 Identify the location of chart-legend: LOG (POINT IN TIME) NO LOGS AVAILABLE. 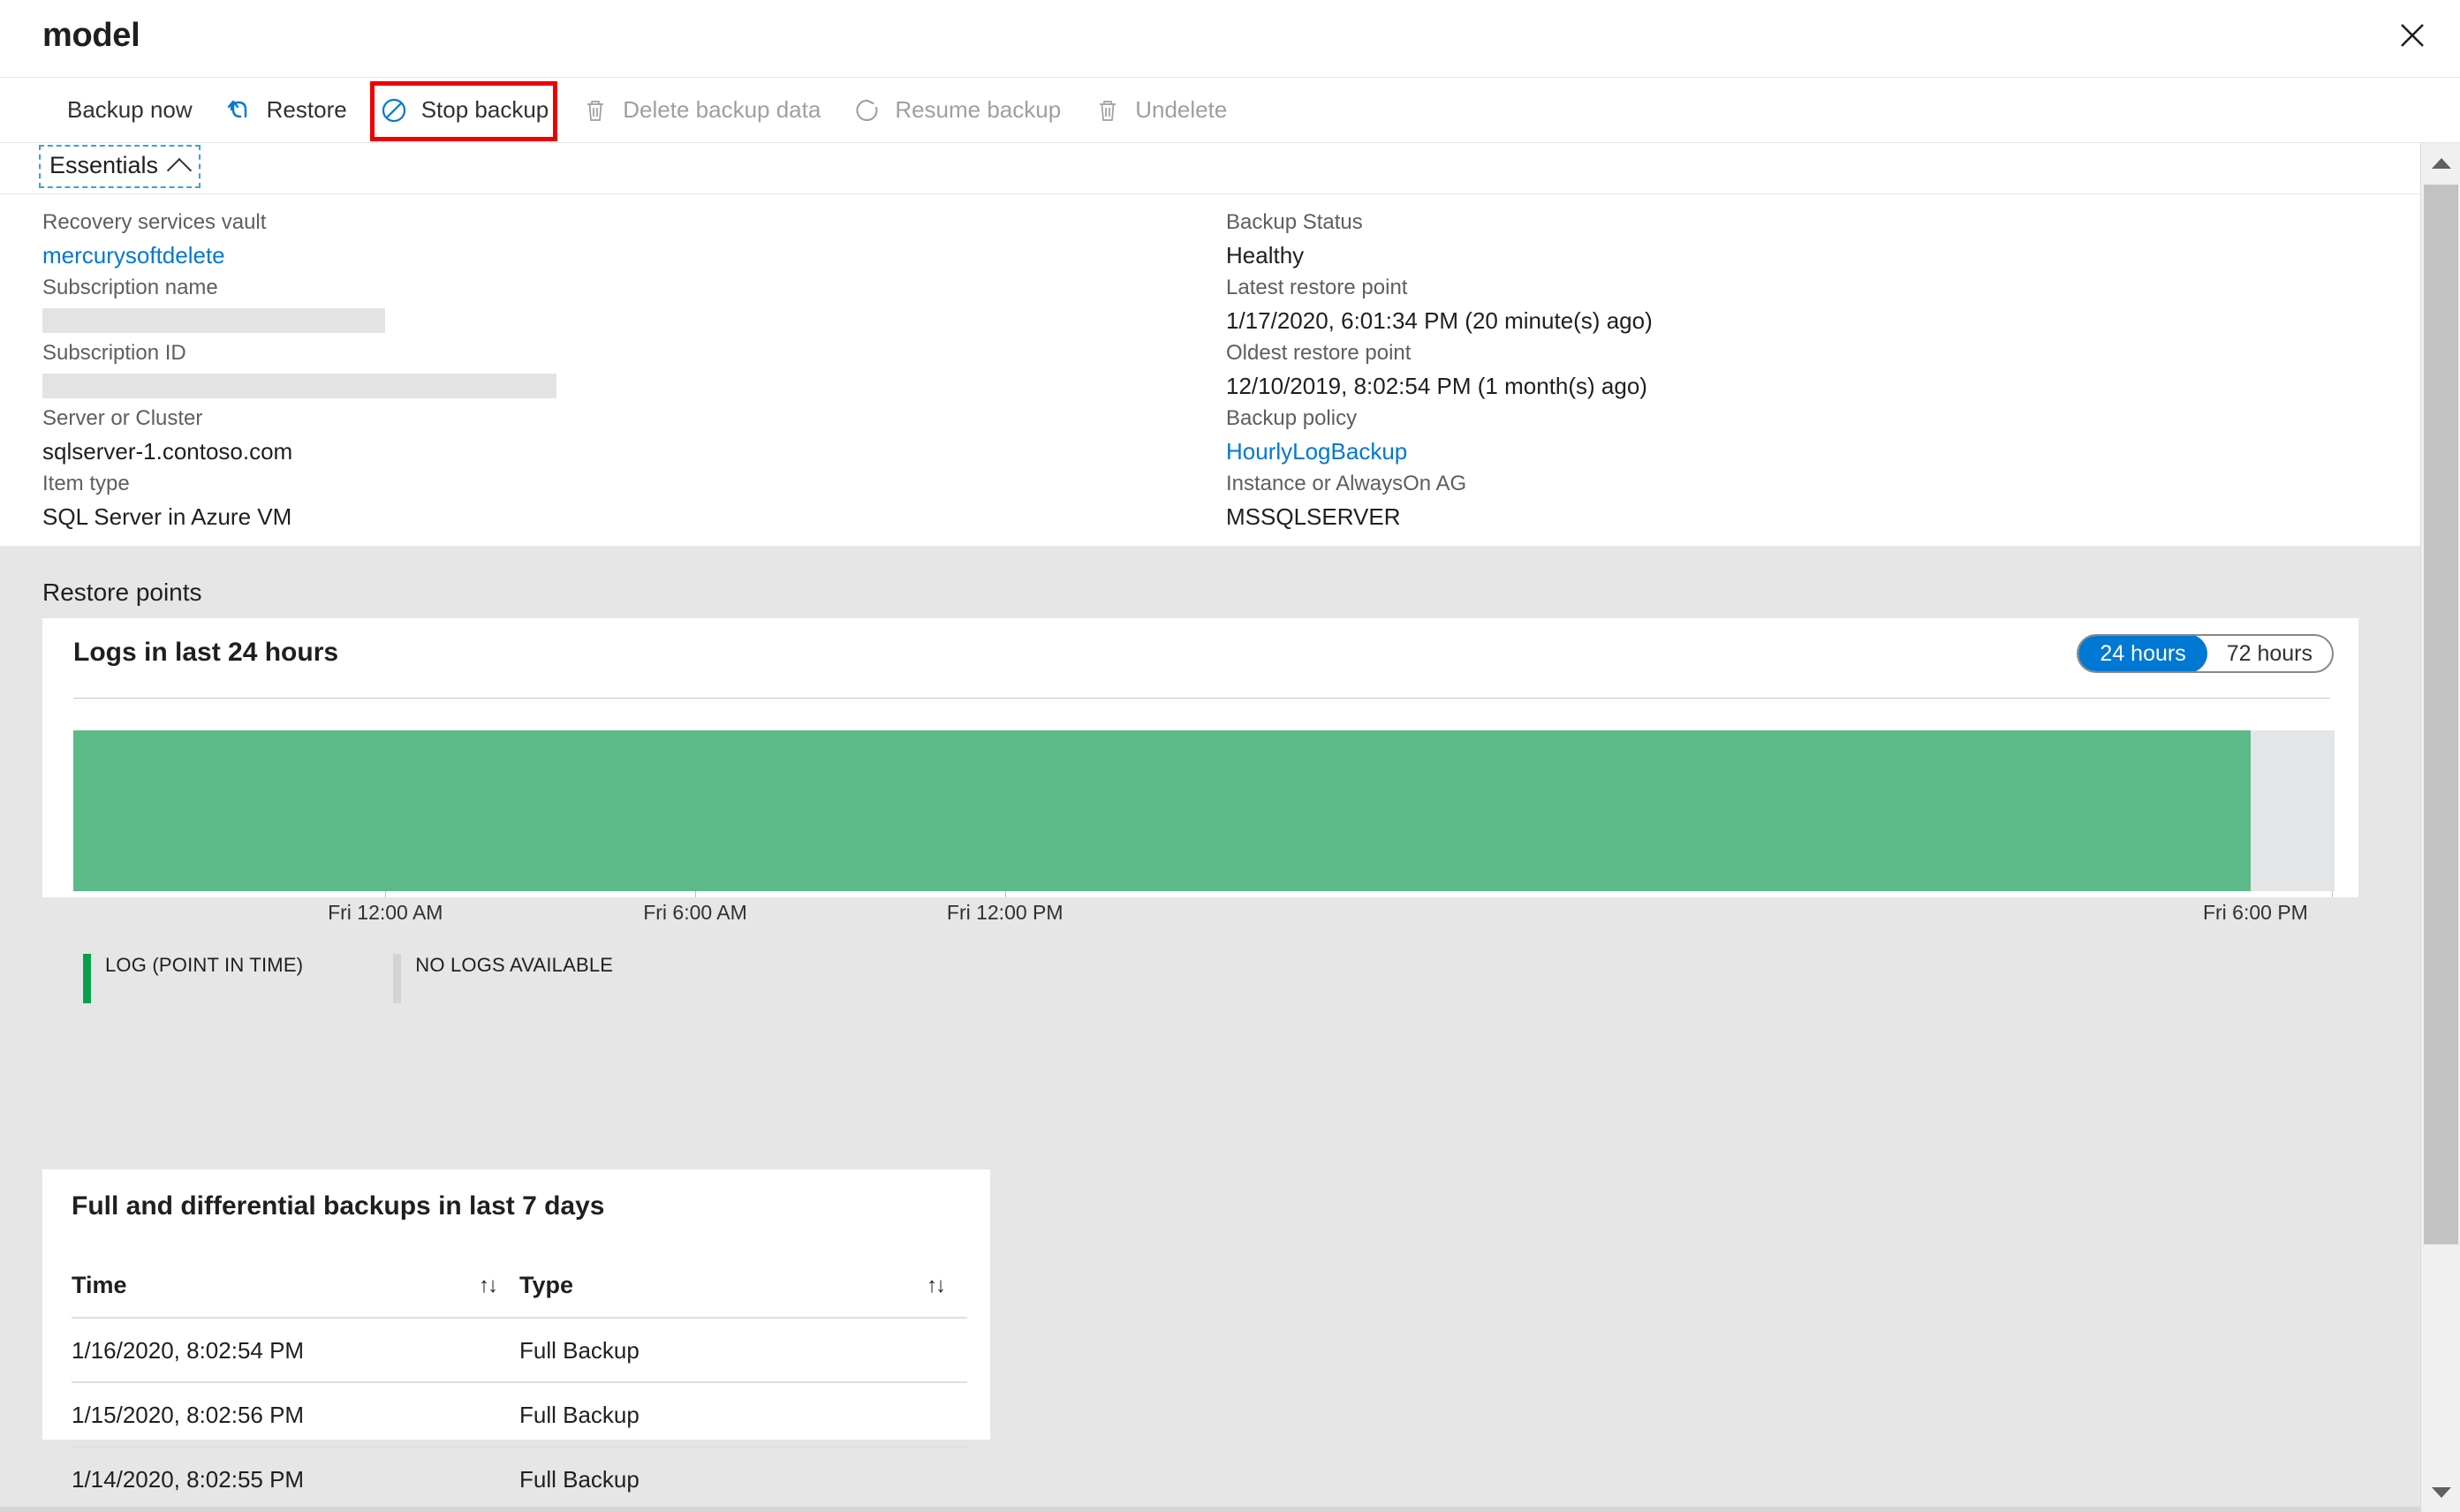
(348, 979).